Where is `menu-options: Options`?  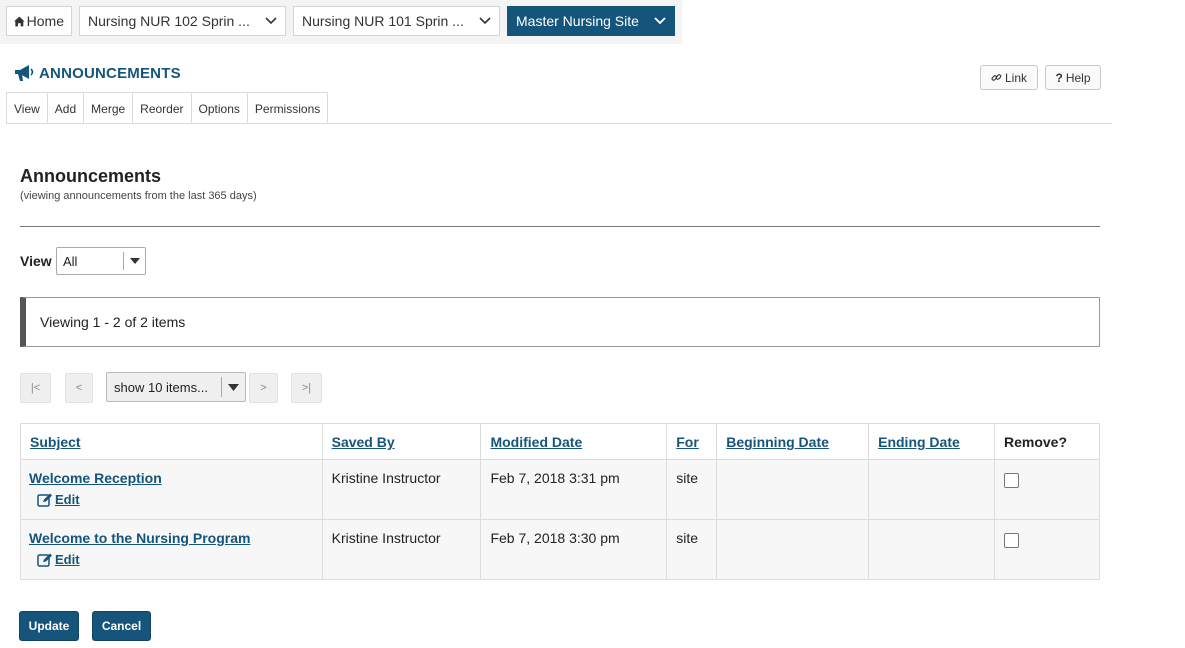
menu-options: Options is located at coordinates (220, 108).